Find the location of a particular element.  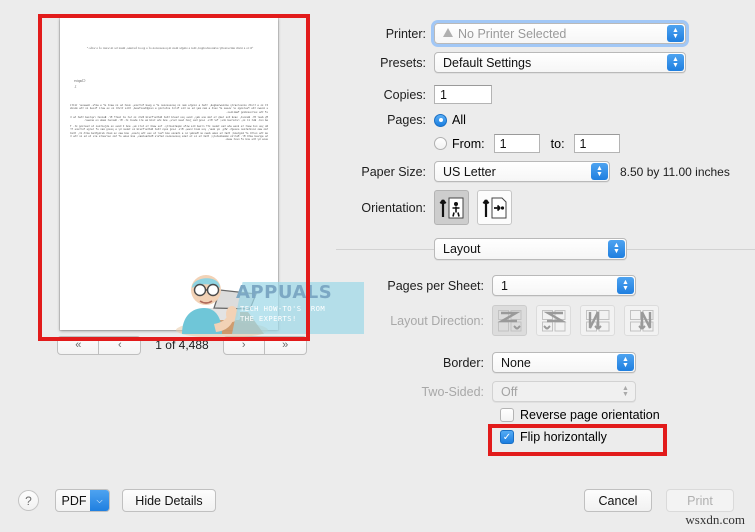

pages-per-sheet-label: Pages per Sheet: is located at coordinates (435, 285).